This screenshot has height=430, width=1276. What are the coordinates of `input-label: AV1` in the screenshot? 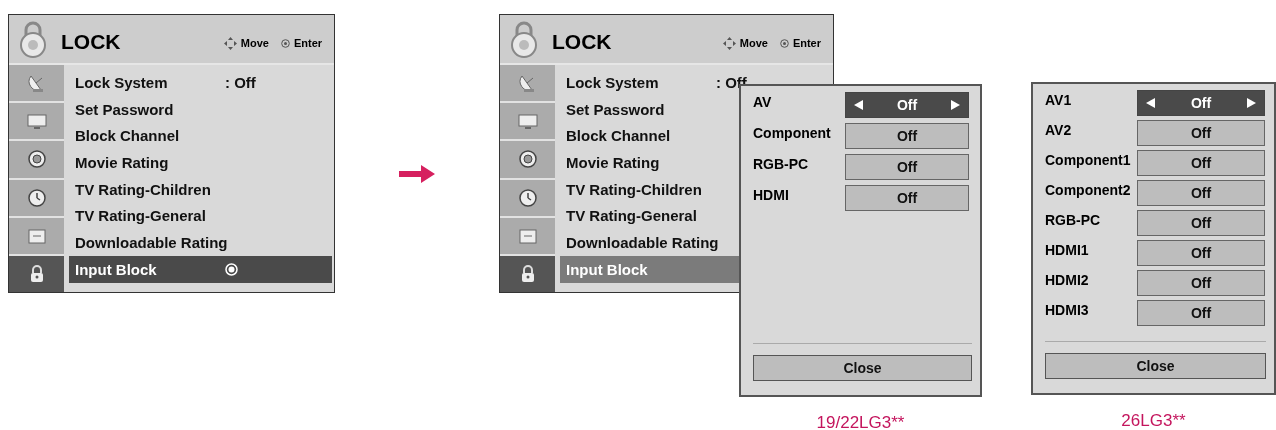 It's located at (1059, 99).